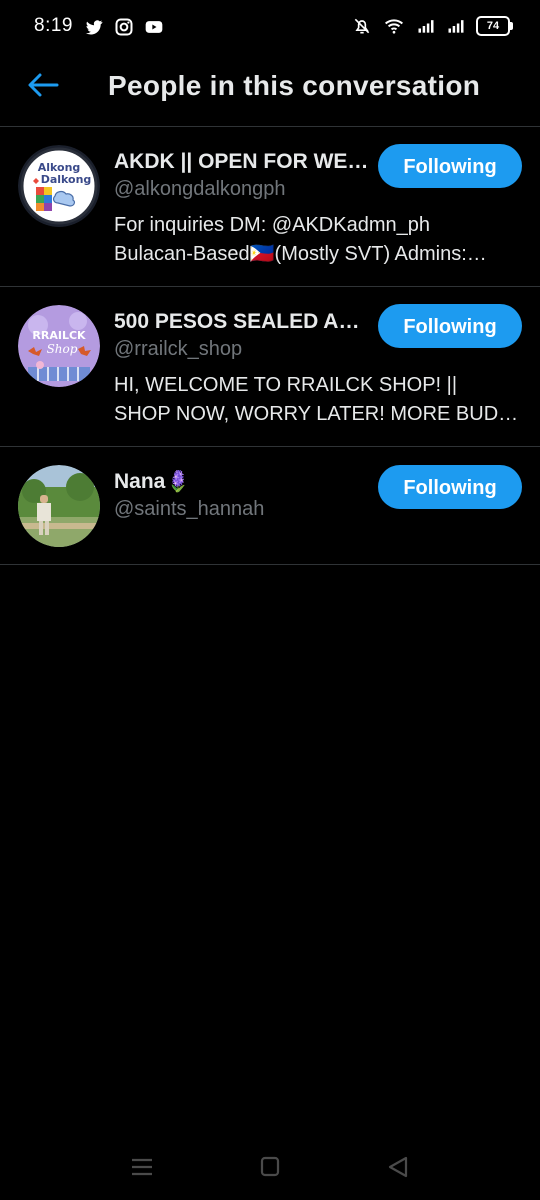  What do you see at coordinates (399, 1167) in the screenshot?
I see `back-triangle-icon` at bounding box center [399, 1167].